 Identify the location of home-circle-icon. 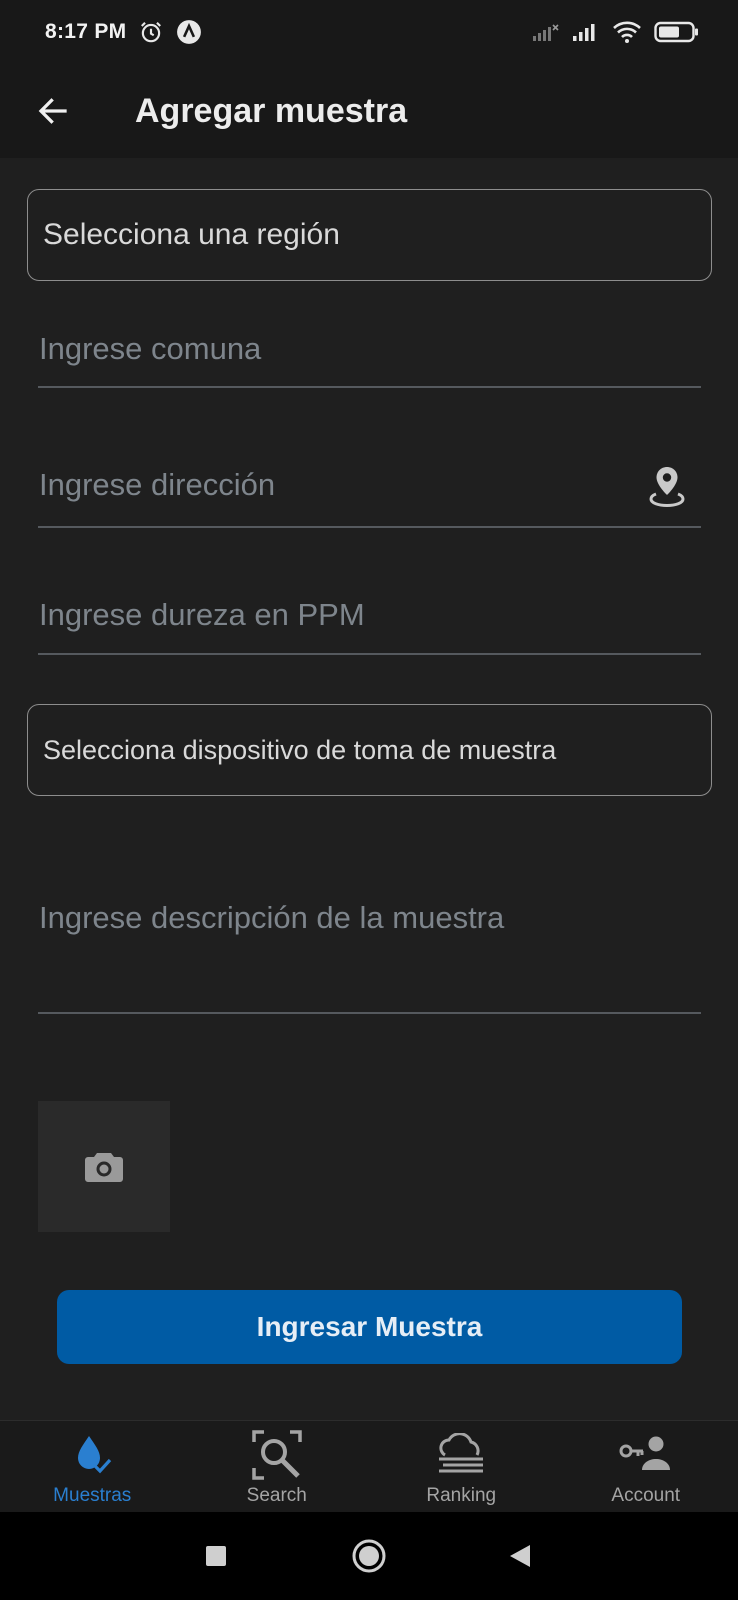
(369, 1556).